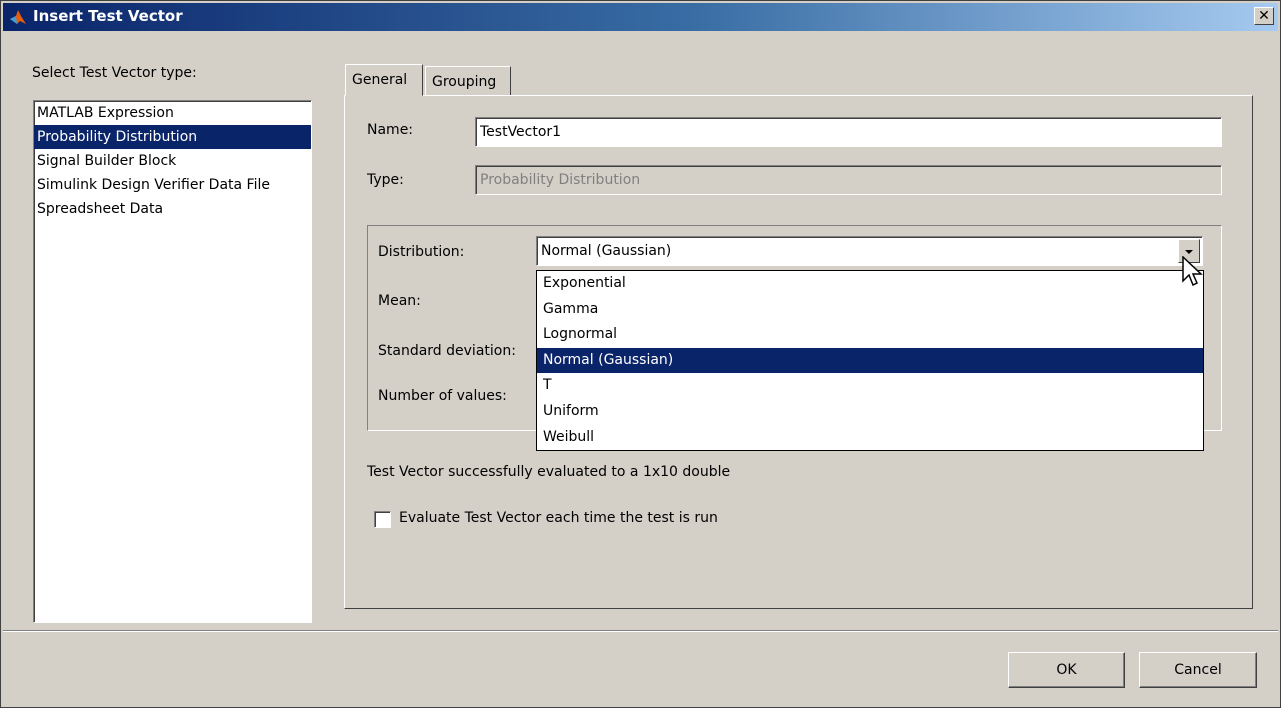 The image size is (1281, 708). What do you see at coordinates (399, 301) in the screenshot?
I see `mean-label: Mean:` at bounding box center [399, 301].